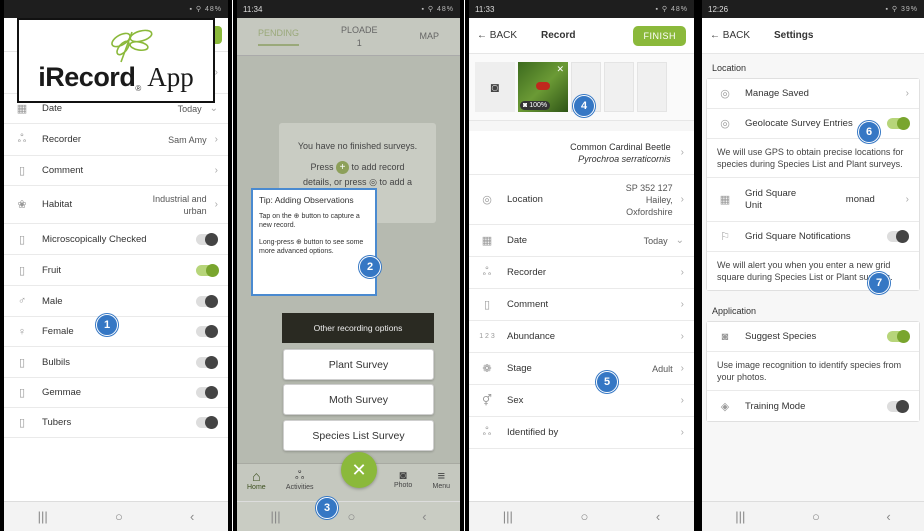  Describe the element at coordinates (620, 146) in the screenshot. I see `species-common-name: Common Cardinal Beetle` at that location.